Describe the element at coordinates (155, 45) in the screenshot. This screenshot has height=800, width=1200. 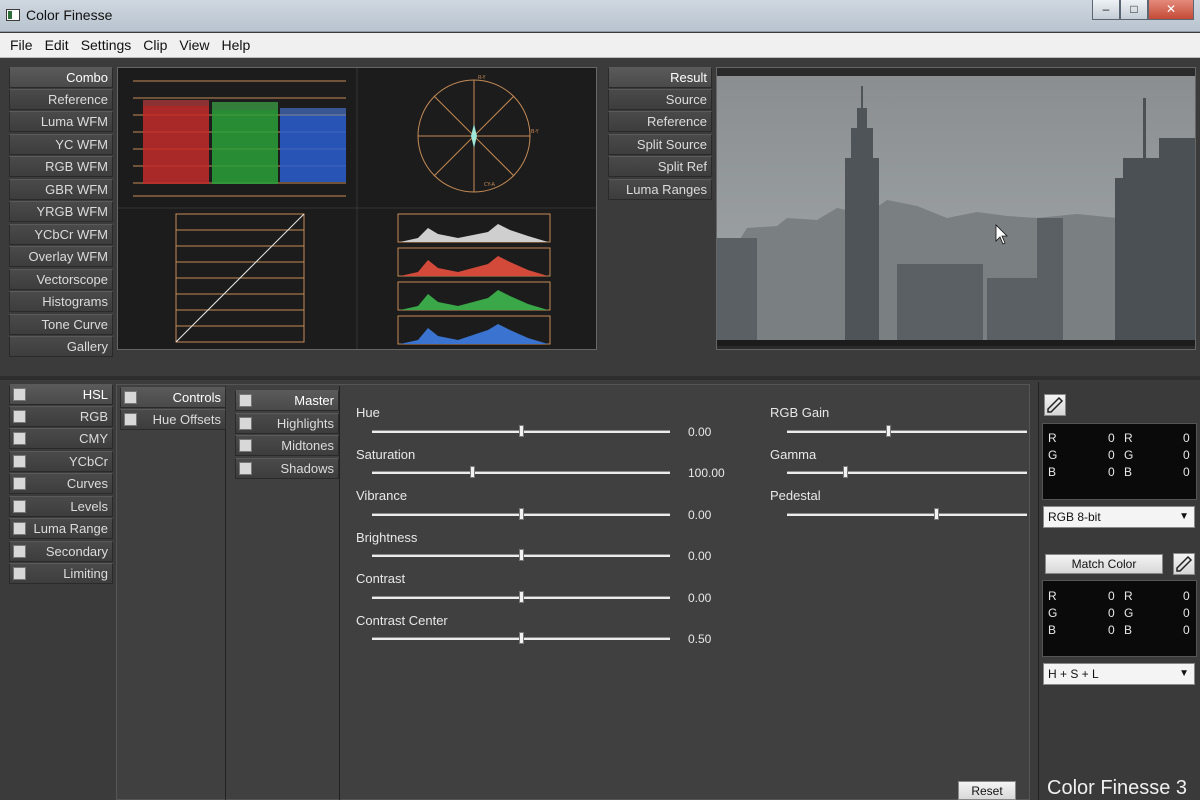
I see `menu-clip: Clip` at that location.